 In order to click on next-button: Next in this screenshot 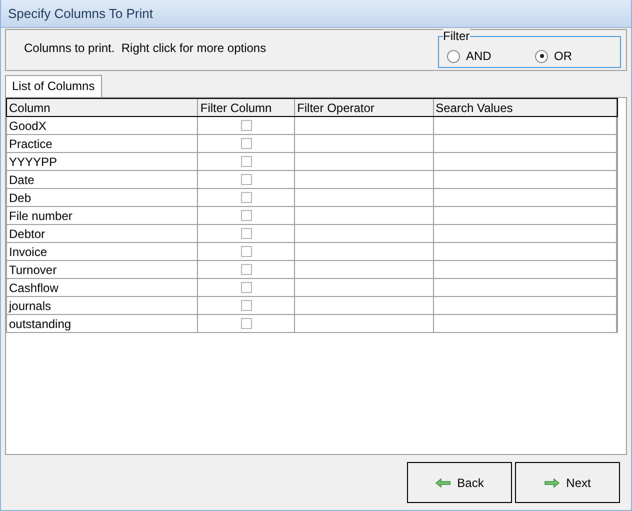, I will do `click(567, 482)`.